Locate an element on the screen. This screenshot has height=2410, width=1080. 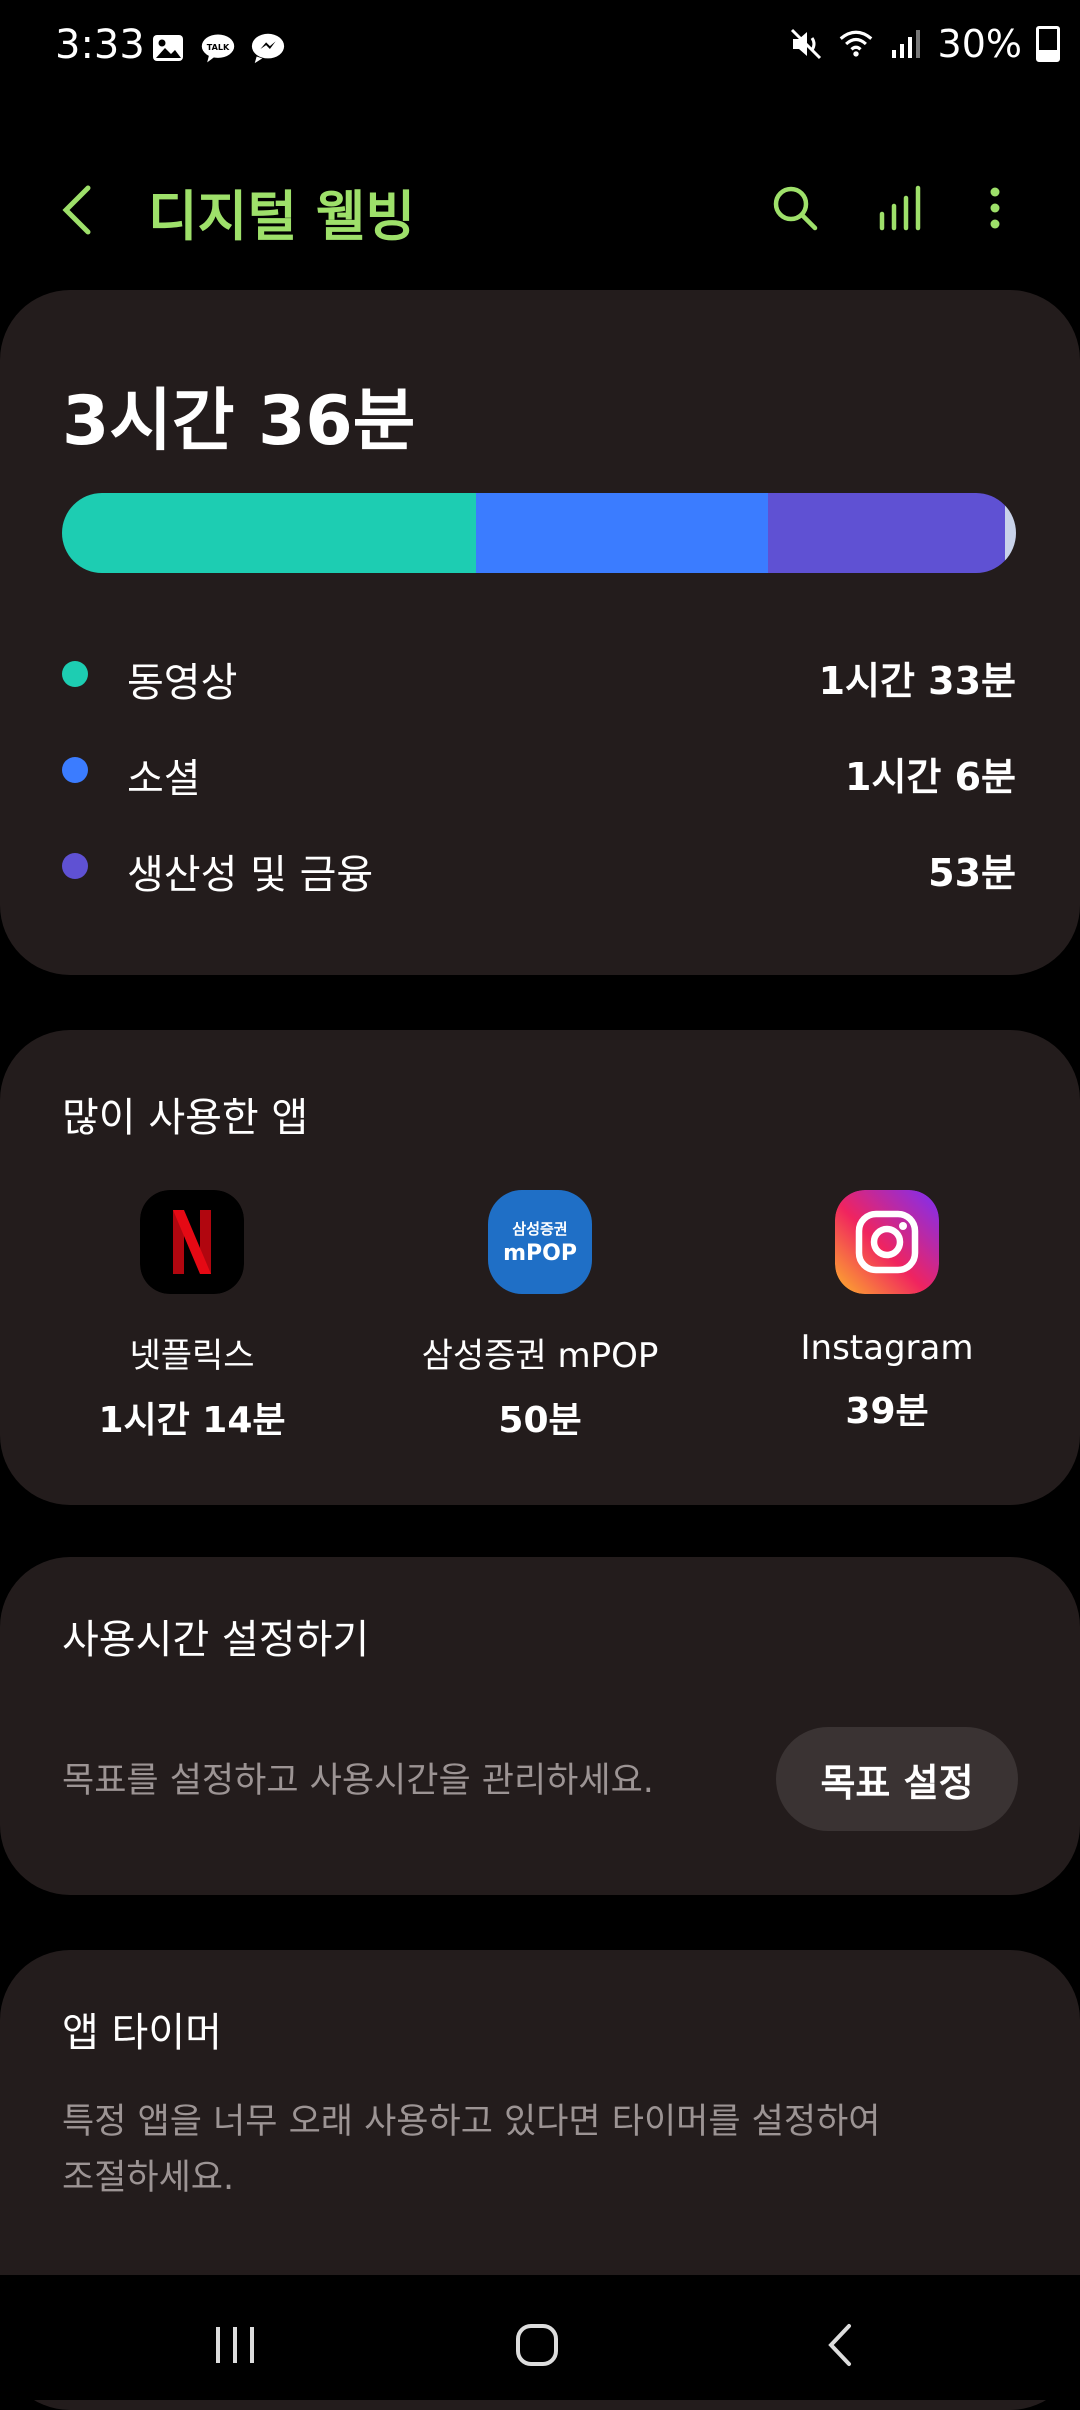
home-button is located at coordinates (537, 2345).